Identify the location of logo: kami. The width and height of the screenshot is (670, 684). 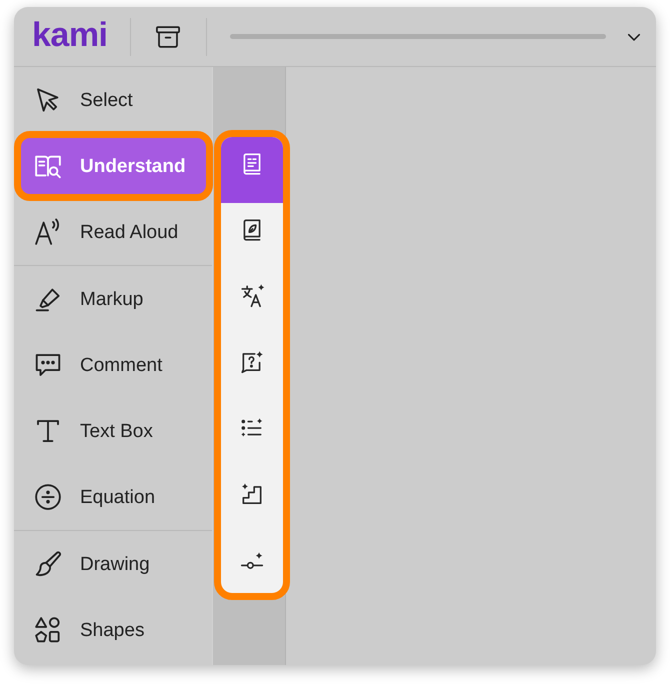
(70, 37).